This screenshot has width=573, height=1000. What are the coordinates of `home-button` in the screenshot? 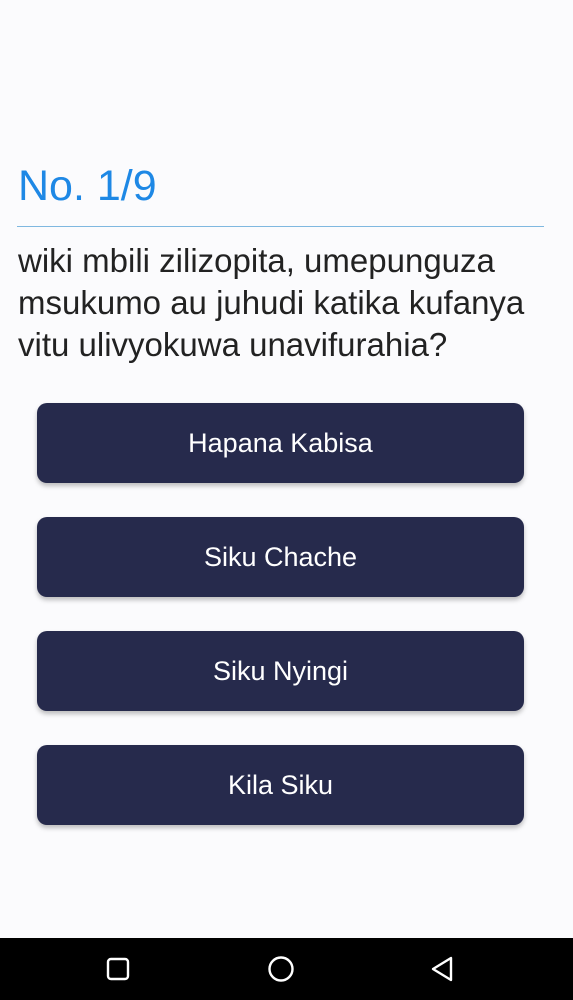 It's located at (281, 969).